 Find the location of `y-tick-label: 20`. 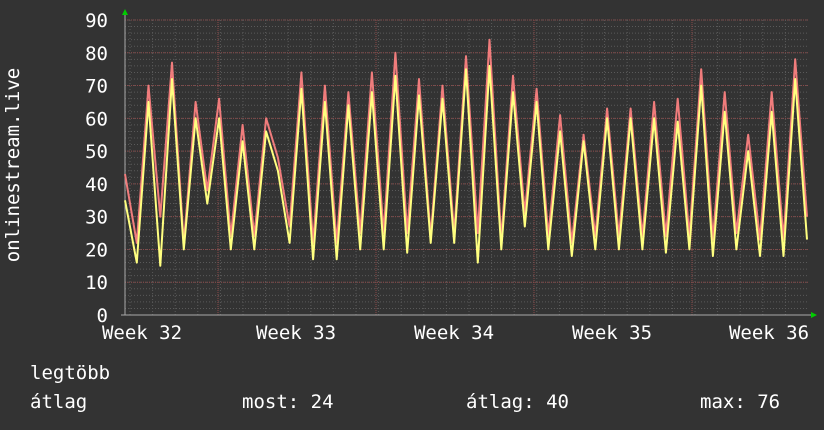

y-tick-label: 20 is located at coordinates (96, 250).